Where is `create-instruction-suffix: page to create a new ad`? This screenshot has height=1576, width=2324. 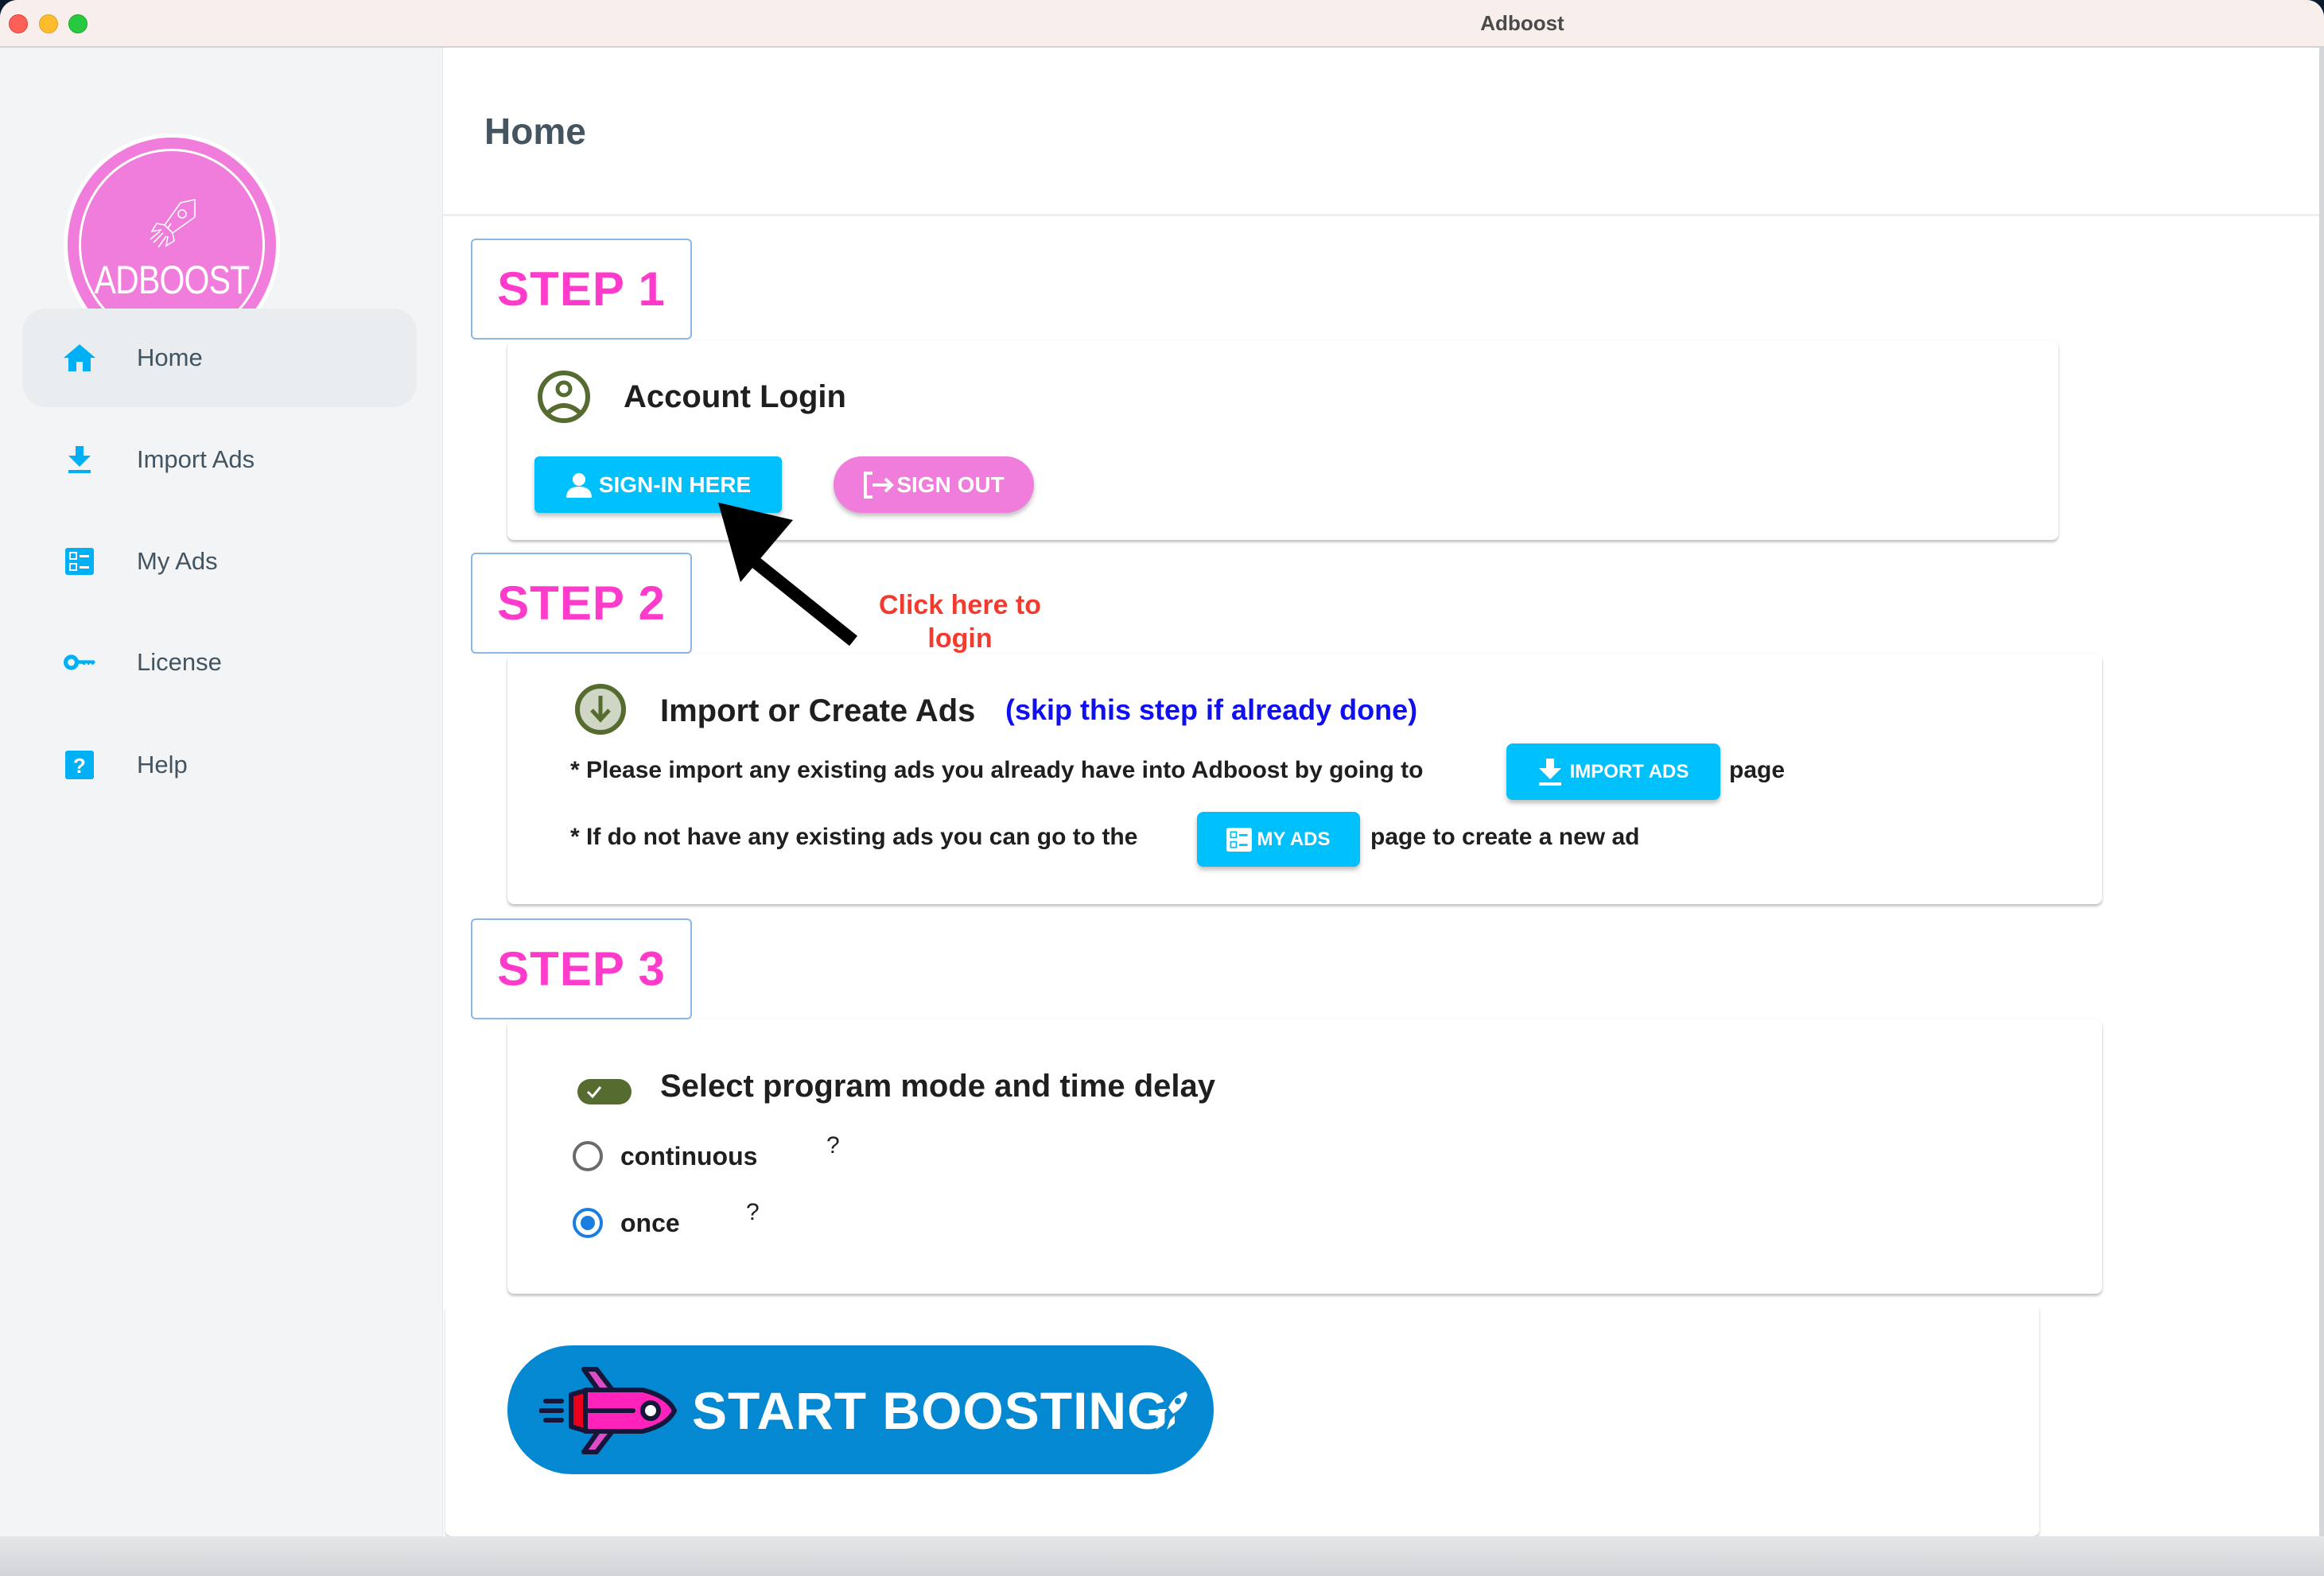
create-instruction-suffix: page to create a new ad is located at coordinates (1505, 837).